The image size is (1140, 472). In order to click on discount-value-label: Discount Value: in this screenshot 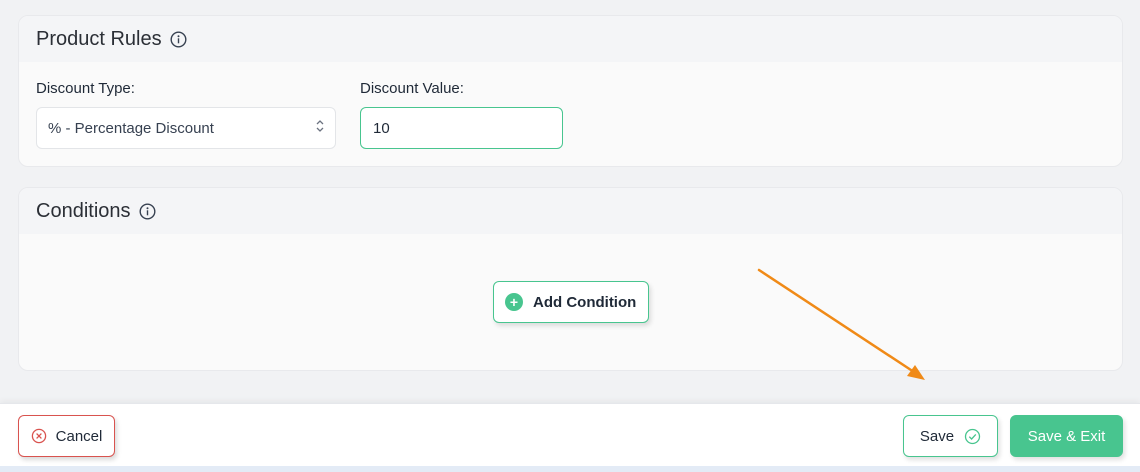, I will do `click(412, 88)`.